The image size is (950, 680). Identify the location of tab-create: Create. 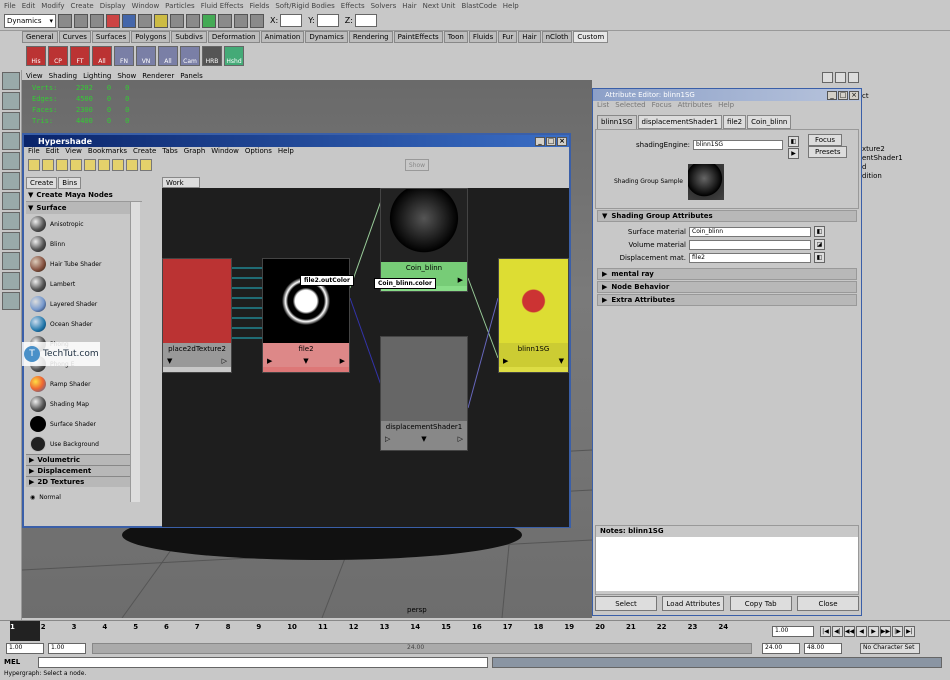
(42, 183).